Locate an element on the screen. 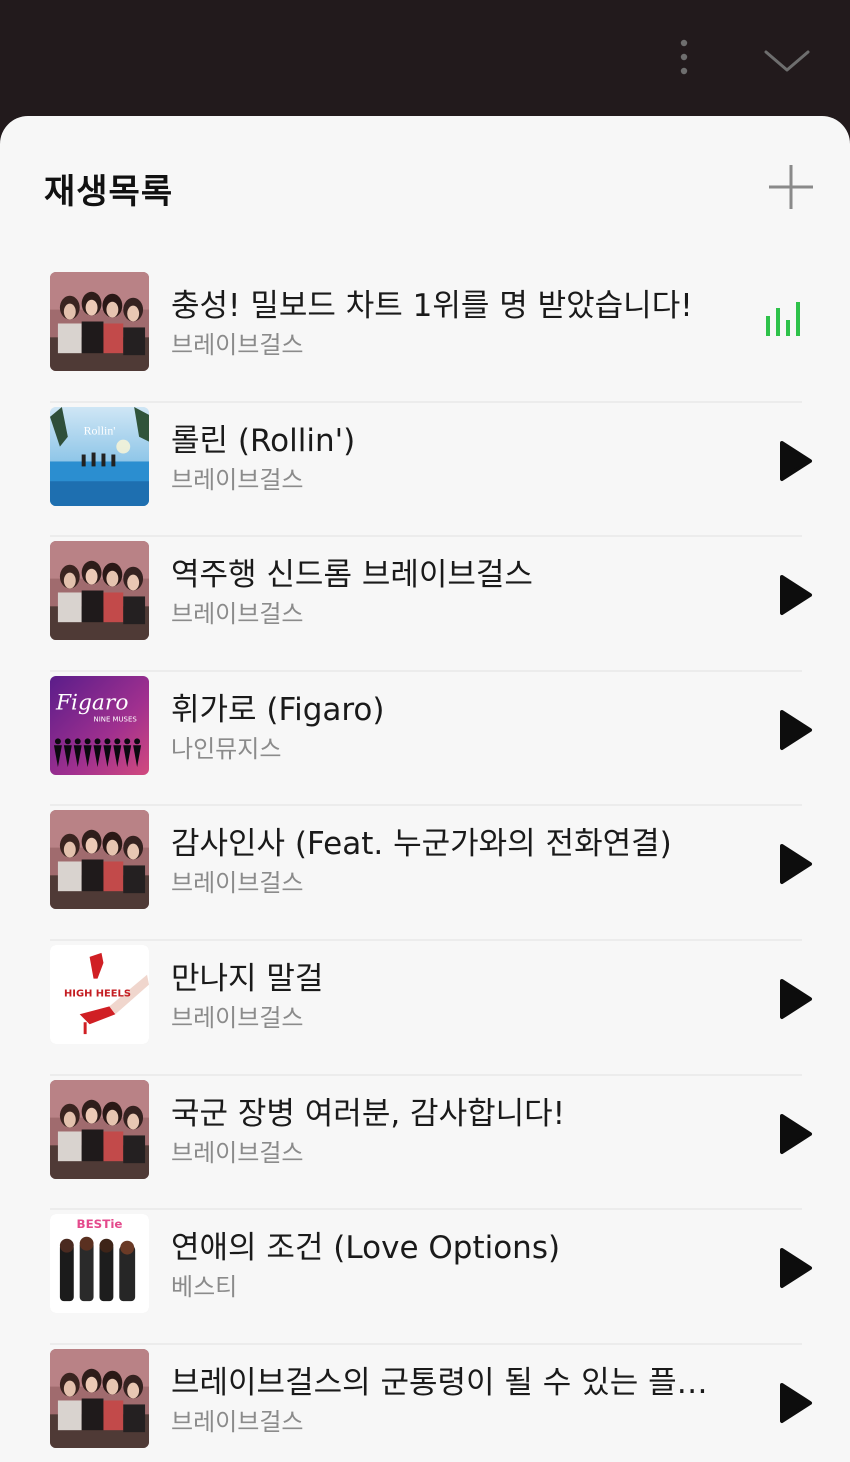  track-title: 감사인사 (Feat. 누군가와의 전화연결) is located at coordinates (421, 844).